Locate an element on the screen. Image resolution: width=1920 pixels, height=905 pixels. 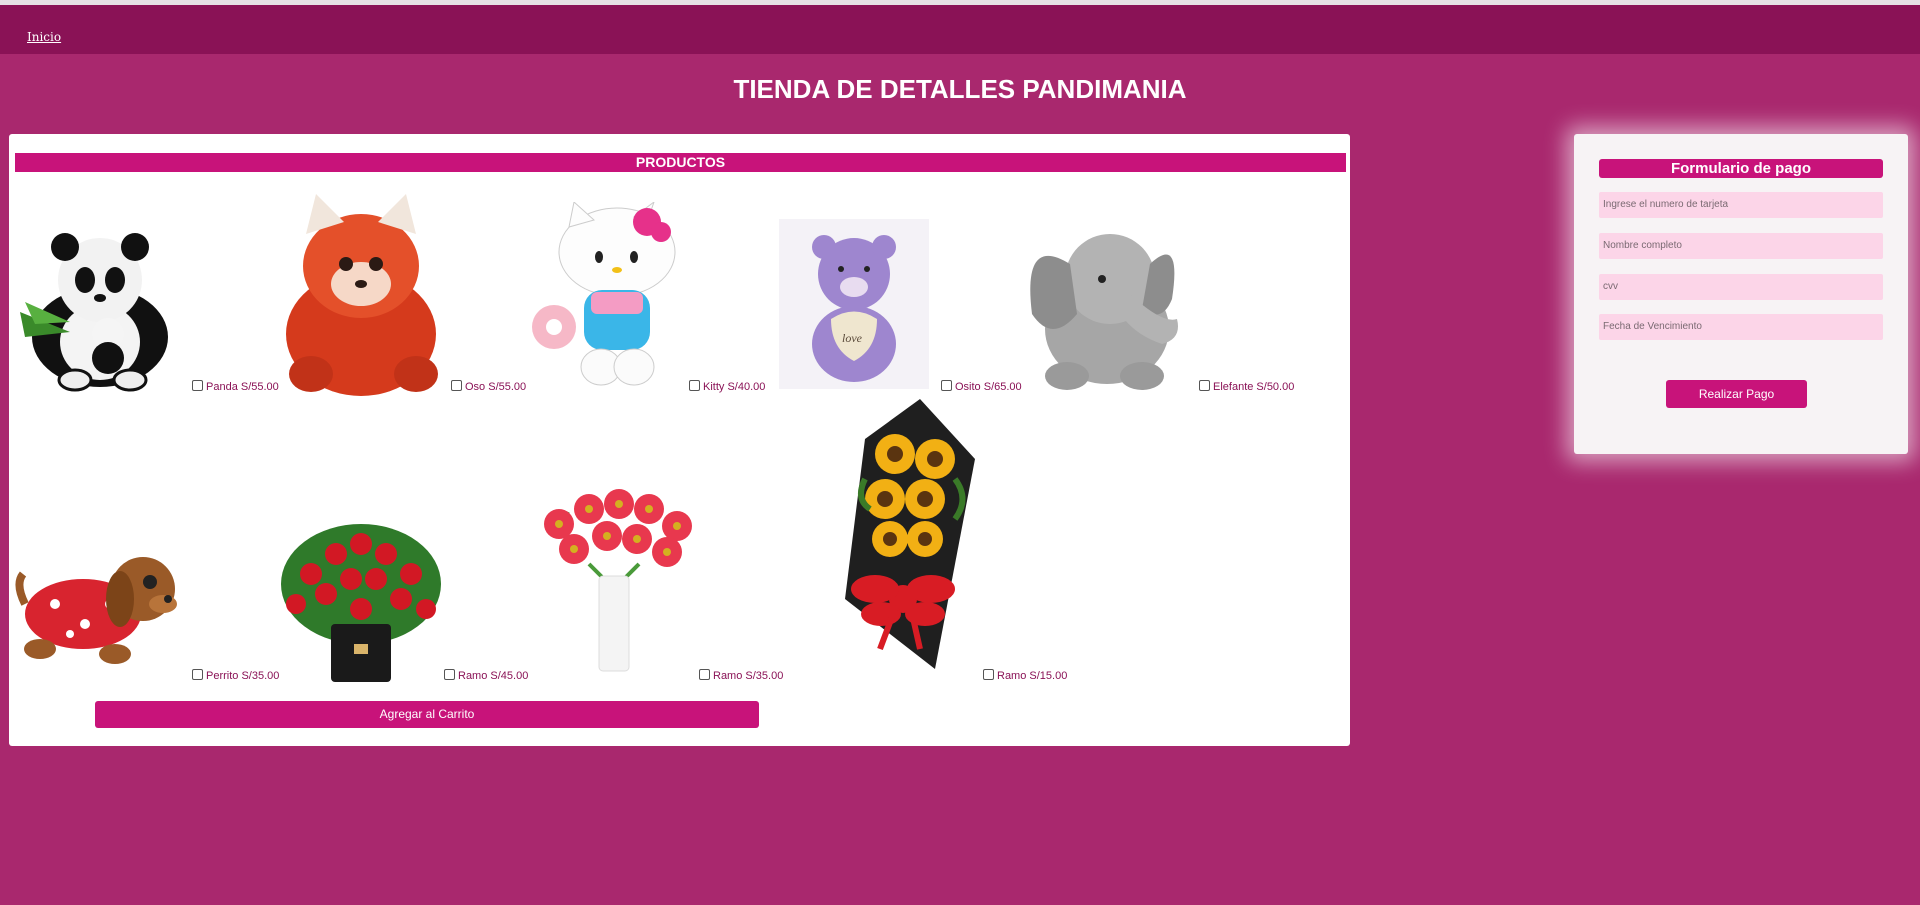
submit-payment-button: Realizar Pago is located at coordinates (1736, 394).